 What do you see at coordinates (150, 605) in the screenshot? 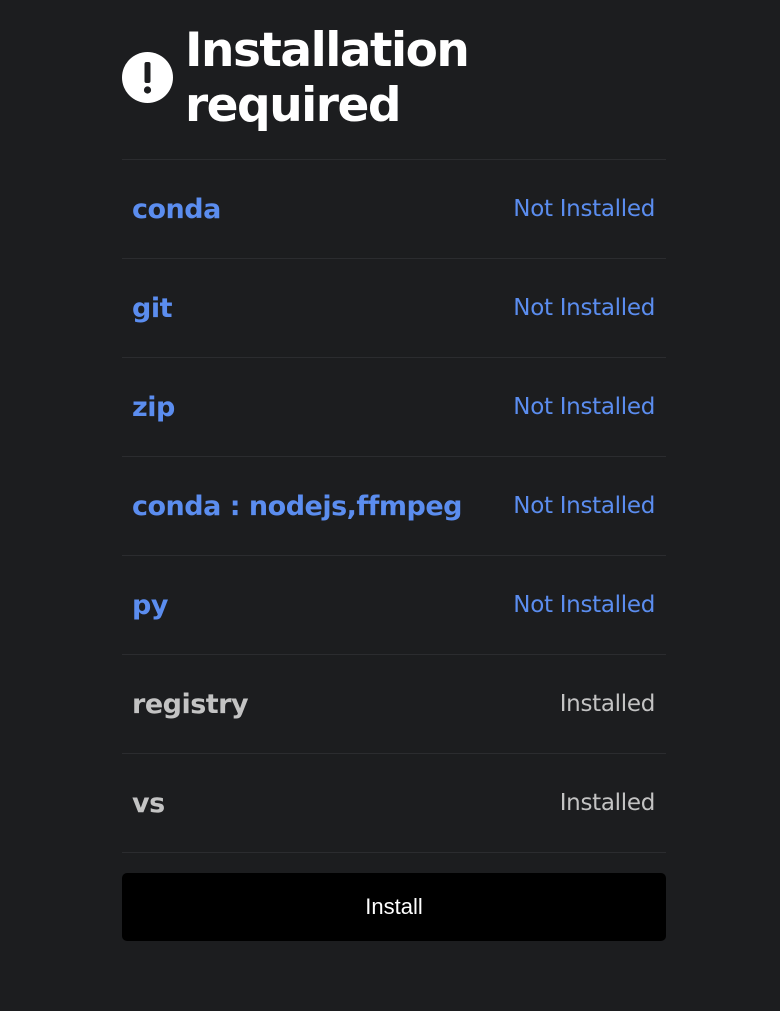
I see `requirement-name: py` at bounding box center [150, 605].